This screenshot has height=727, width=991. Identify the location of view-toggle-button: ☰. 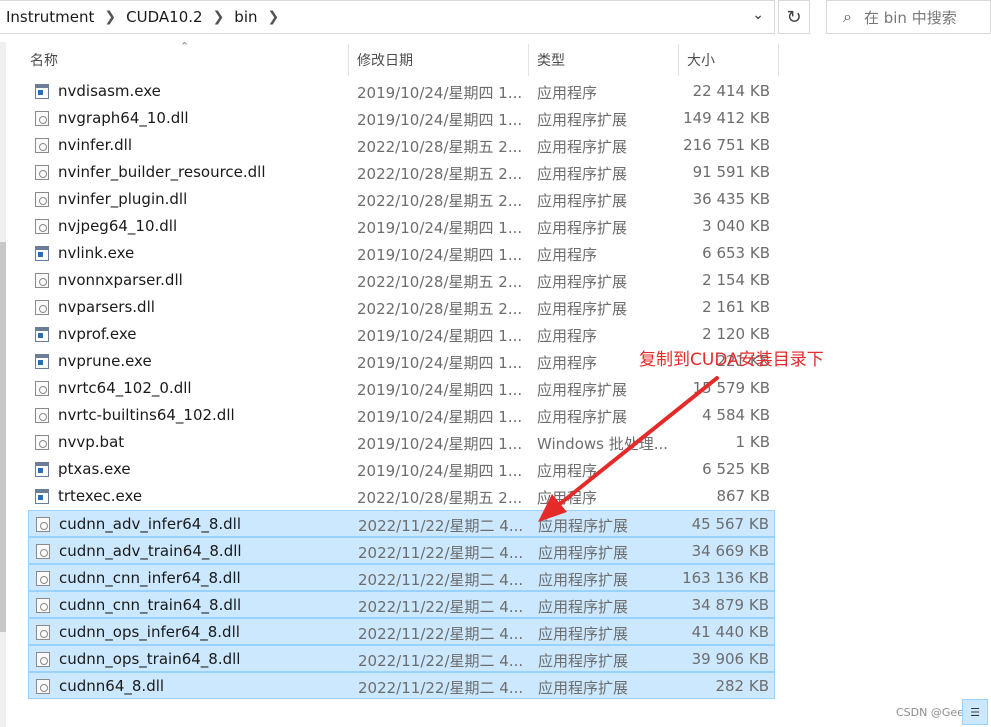
(975, 712).